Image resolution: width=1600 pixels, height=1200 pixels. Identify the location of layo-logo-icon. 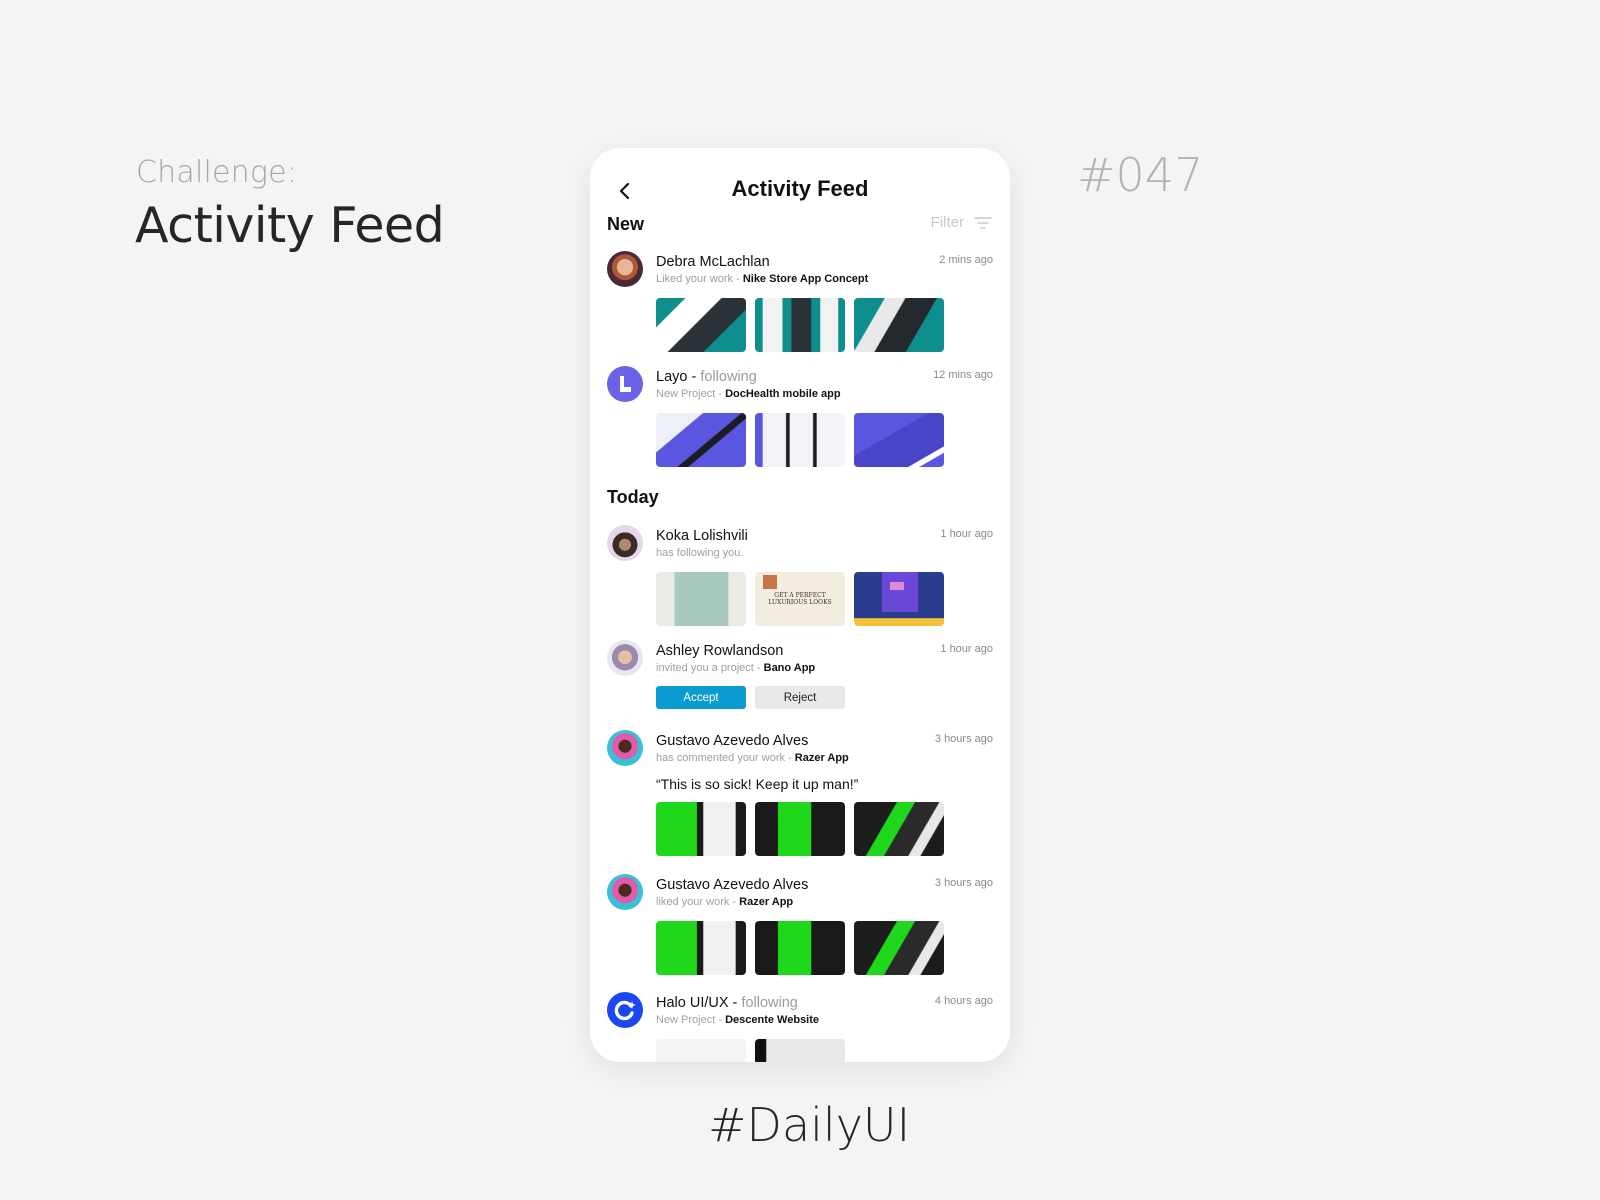
(625, 384).